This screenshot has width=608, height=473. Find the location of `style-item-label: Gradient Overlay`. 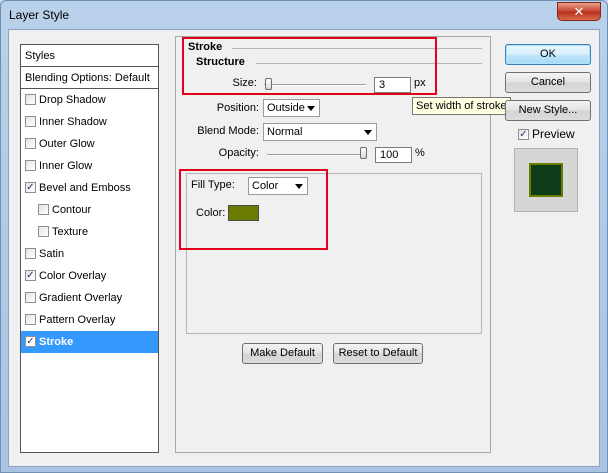

style-item-label: Gradient Overlay is located at coordinates (81, 298).